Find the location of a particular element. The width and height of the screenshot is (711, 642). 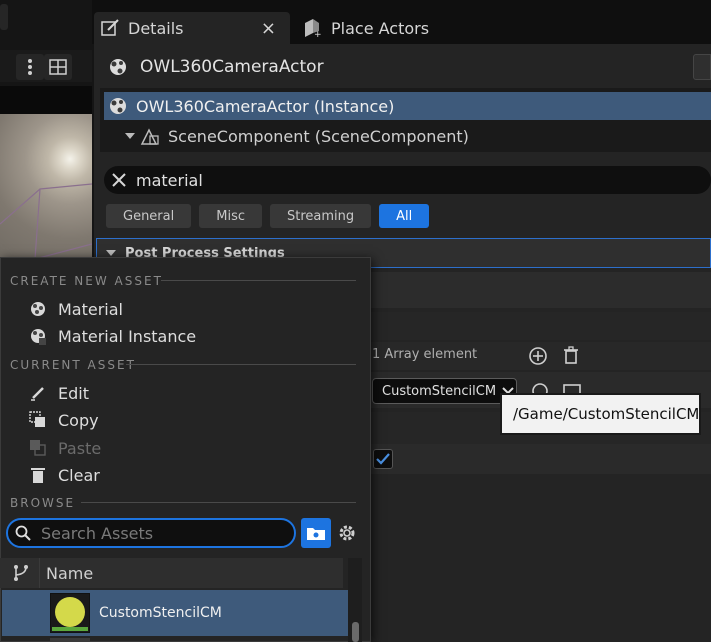

add-element-icon is located at coordinates (538, 358).